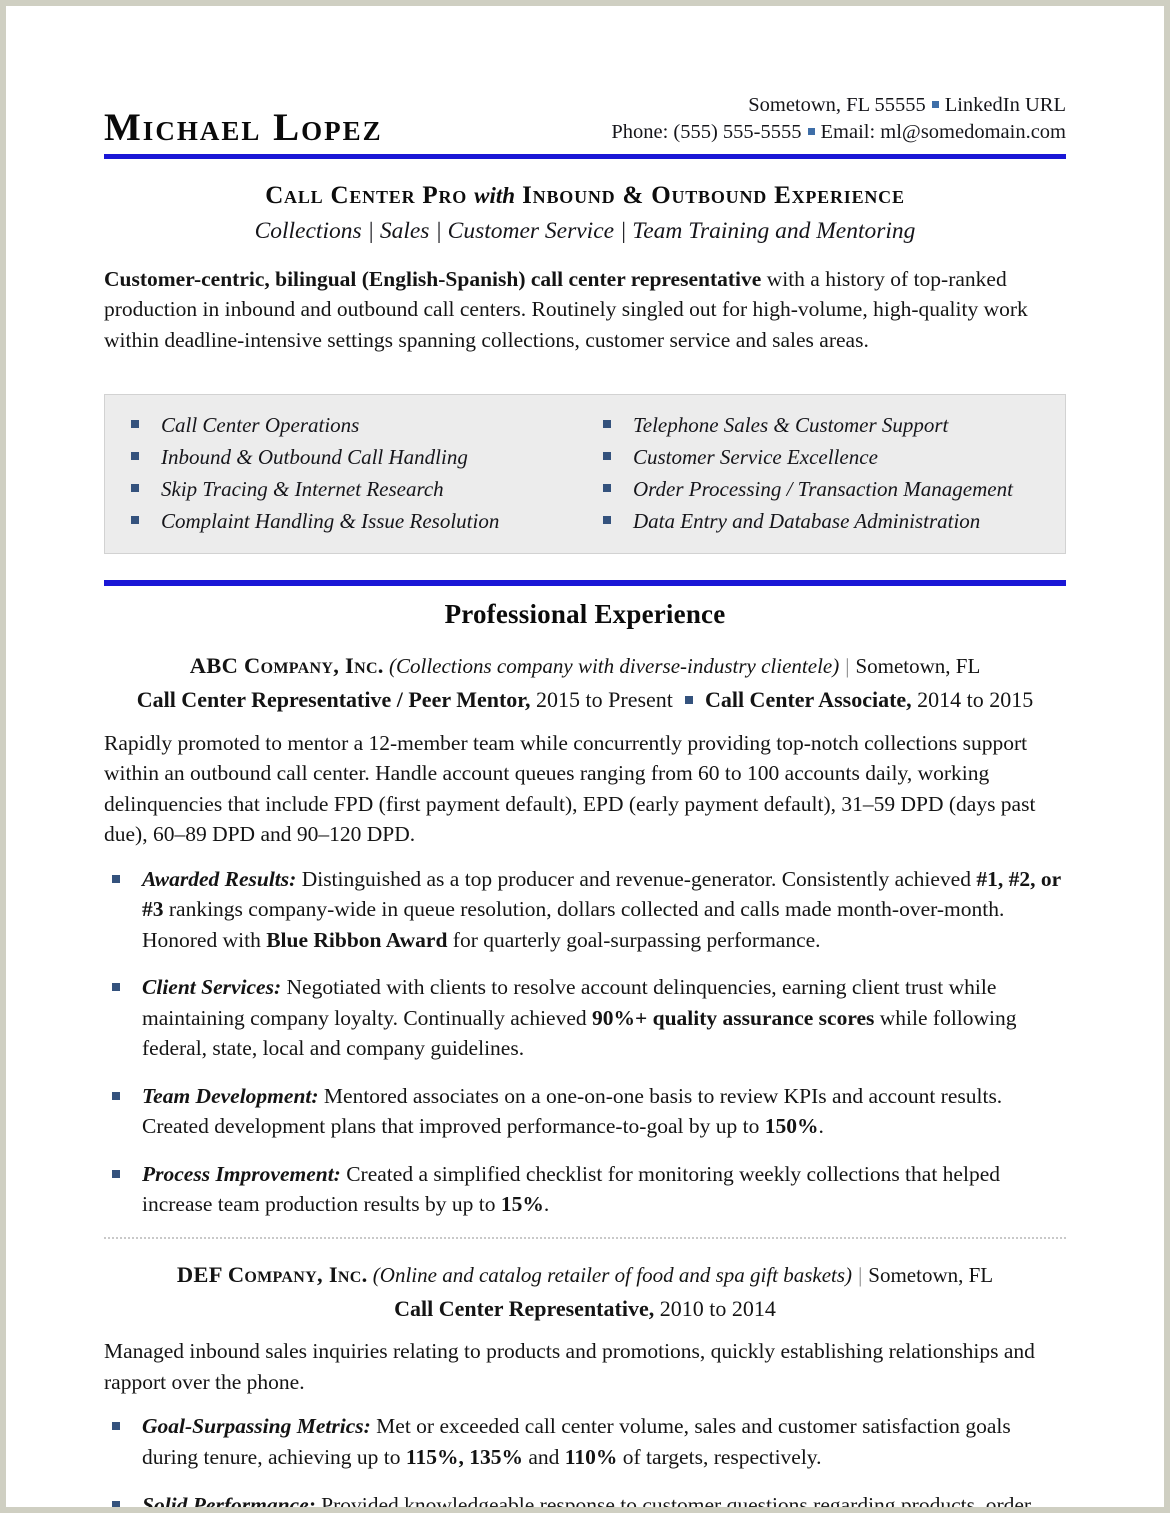 The image size is (1170, 1513). What do you see at coordinates (1005, 105) in the screenshot?
I see `contact-linkedin: LinkedIn URL` at bounding box center [1005, 105].